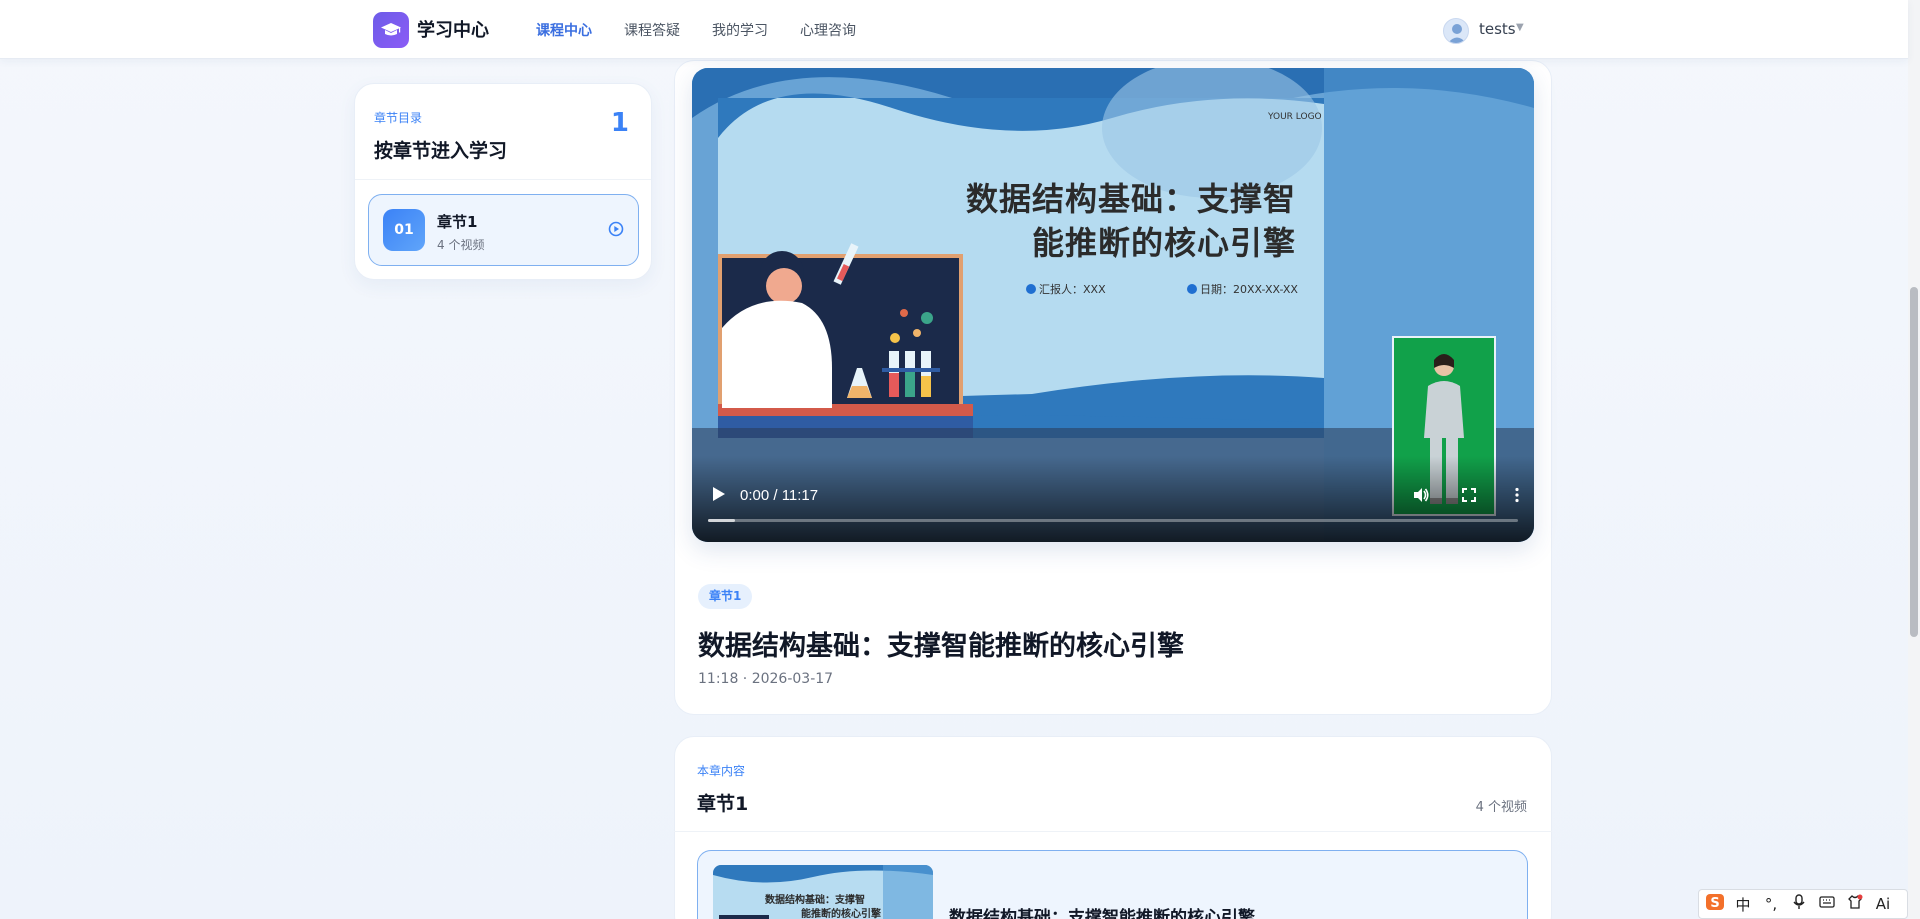  What do you see at coordinates (1799, 904) in the screenshot?
I see `mic-icon` at bounding box center [1799, 904].